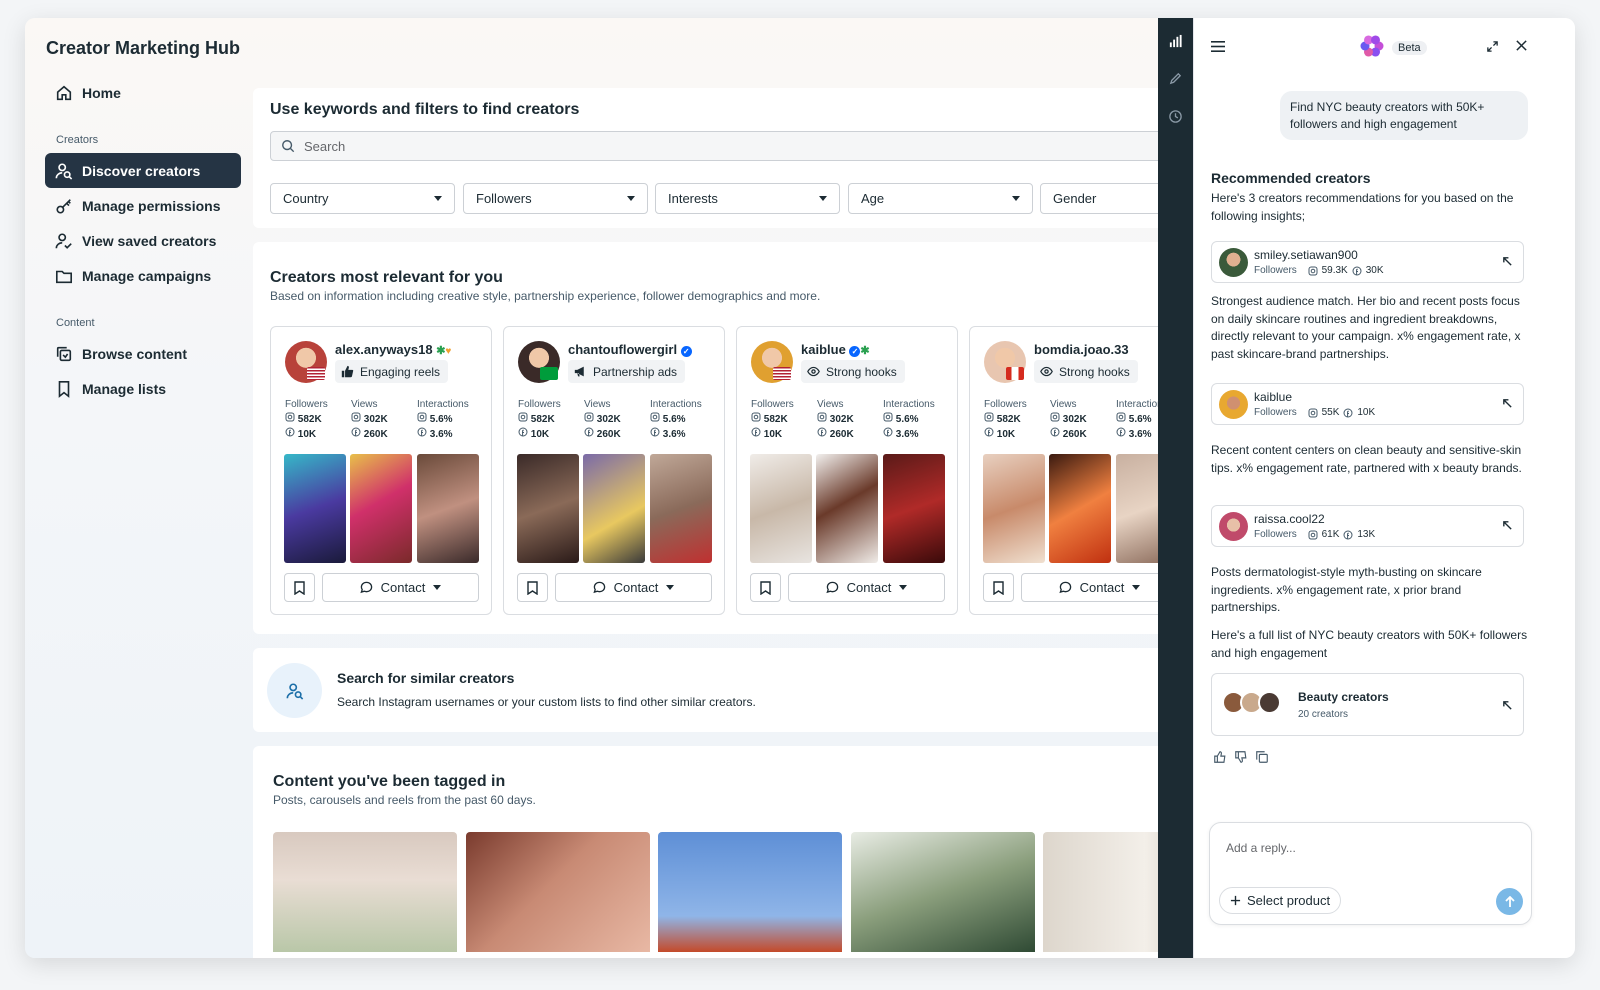 Image resolution: width=1600 pixels, height=990 pixels. I want to click on rec-creator-name: raissa.cool22, so click(1289, 519).